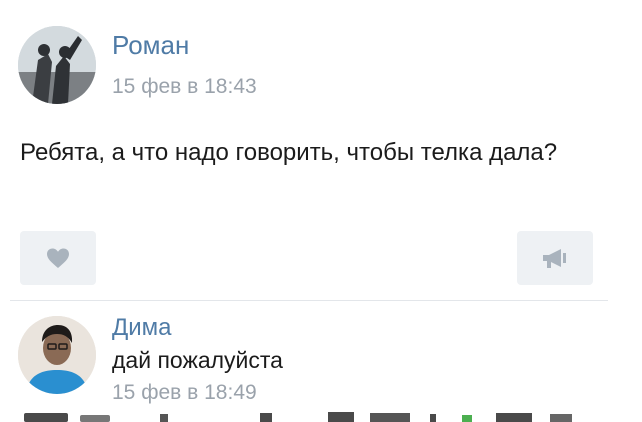  I want to click on next-comment-cutoff, so click(305, 415).